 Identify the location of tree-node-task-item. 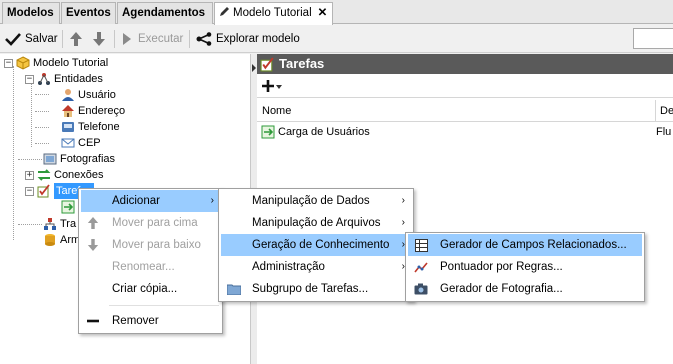
(69, 207).